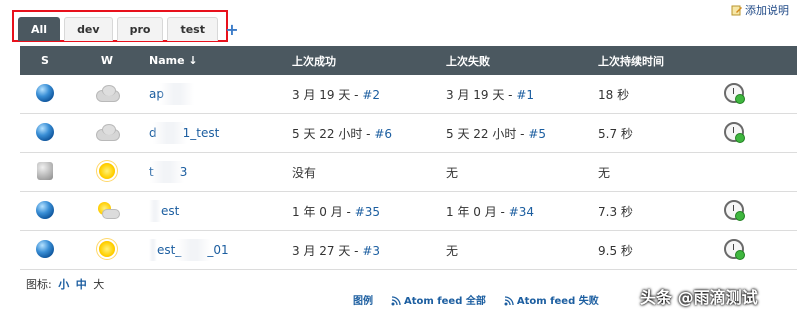 The image size is (797, 314). Describe the element at coordinates (363, 299) in the screenshot. I see `legend-link: 图例` at that location.